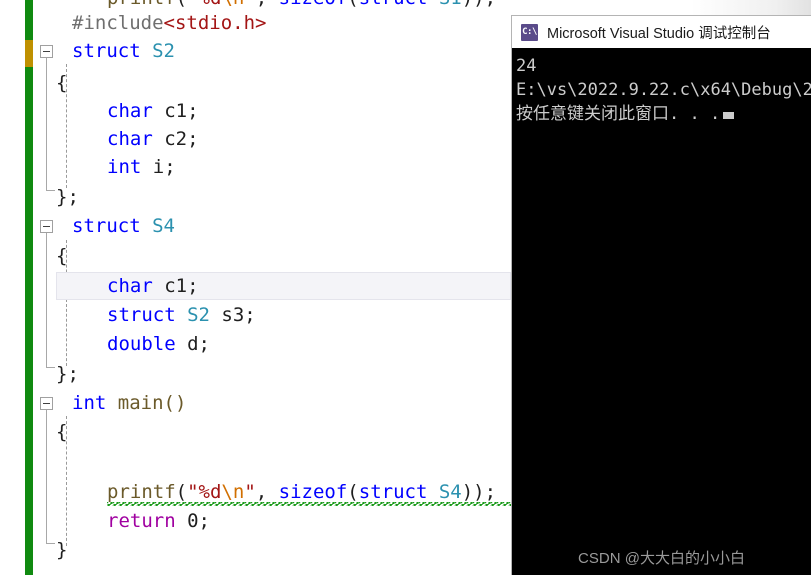  What do you see at coordinates (479, 492) in the screenshot?
I see `code-token: ));` at bounding box center [479, 492].